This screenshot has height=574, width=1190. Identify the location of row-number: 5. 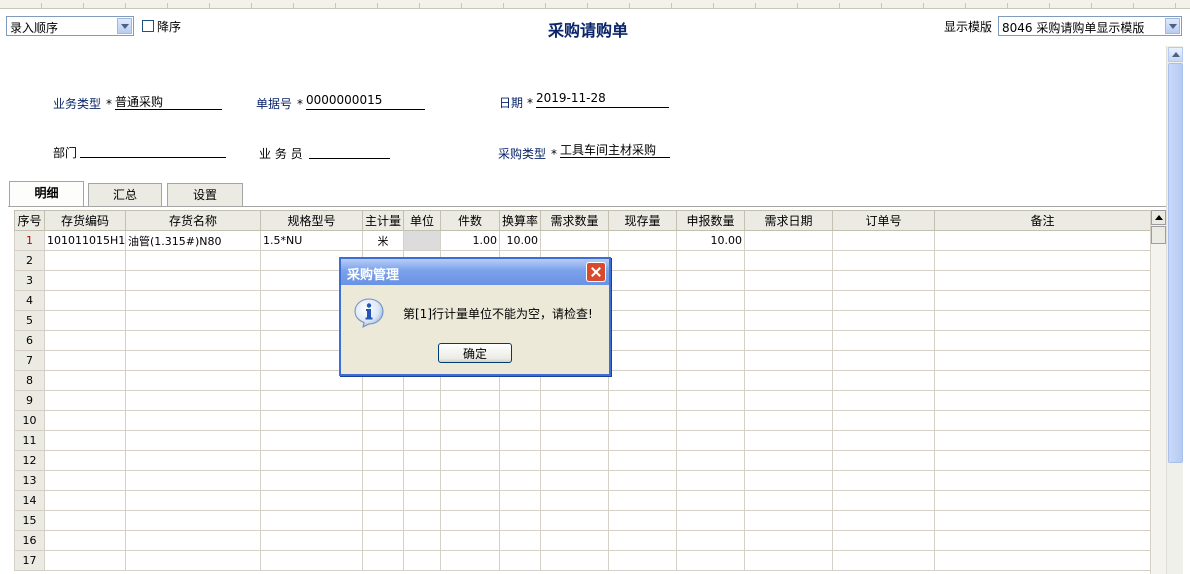
(29, 320).